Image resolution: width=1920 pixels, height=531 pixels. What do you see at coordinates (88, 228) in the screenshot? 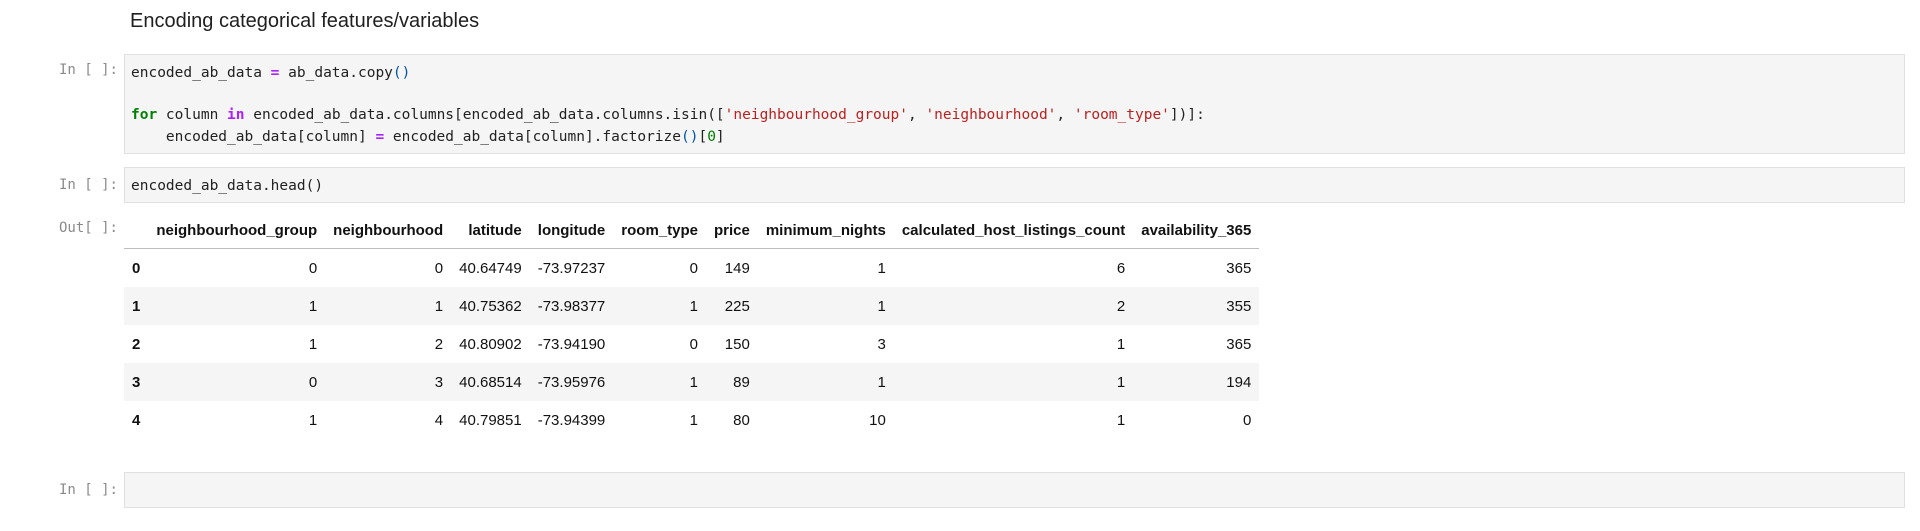
I see `output-prompt: Out[ ]:` at bounding box center [88, 228].